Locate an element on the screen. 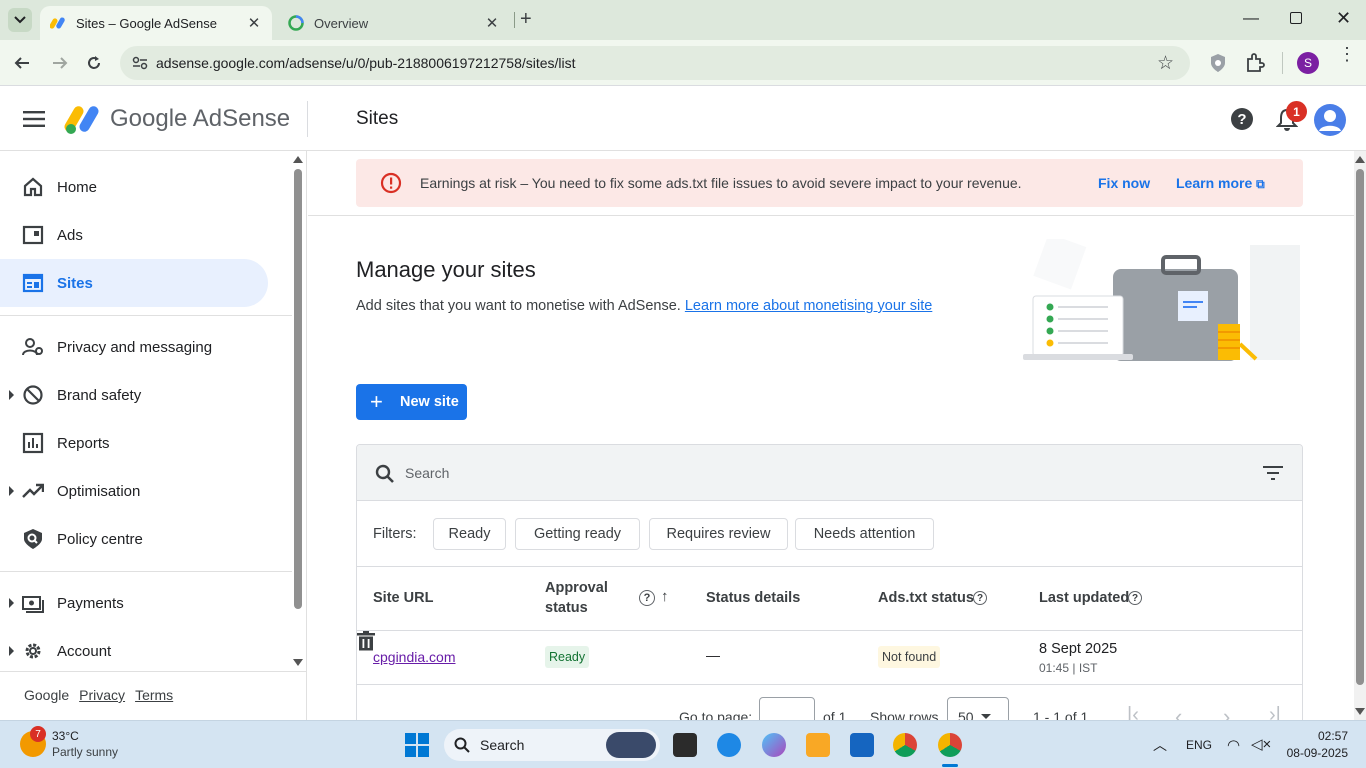 Image resolution: width=1366 pixels, height=768 pixels. filter-icon is located at coordinates (1273, 473).